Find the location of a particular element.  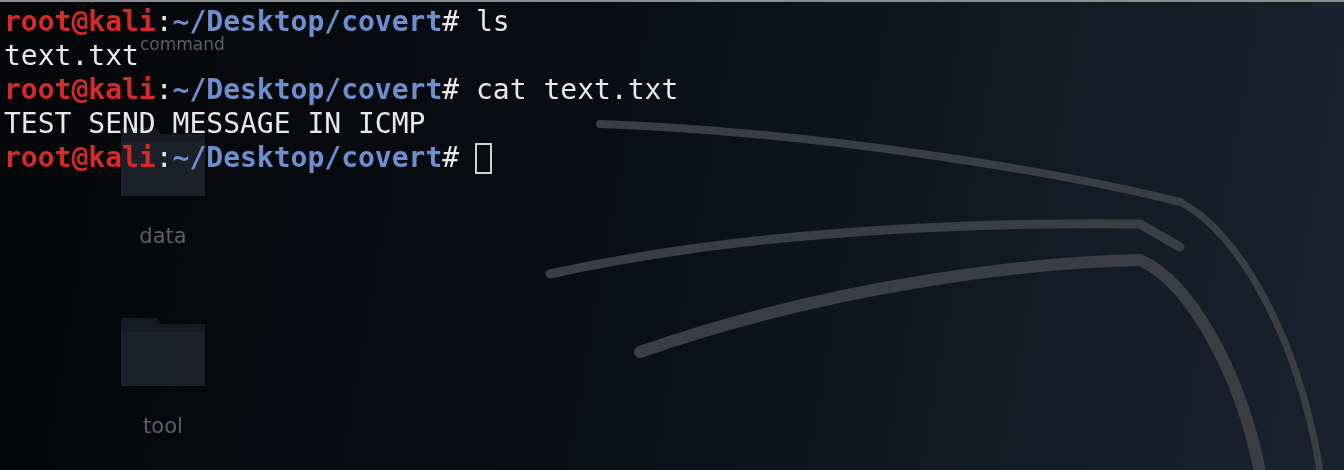

prompt-line: root@kali:~/Desktop/covert# cat text.txt is located at coordinates (341, 90).